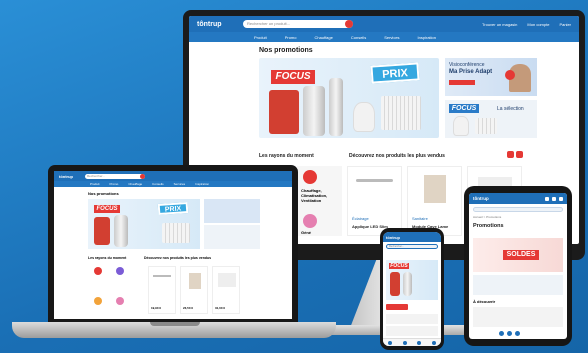  Describe the element at coordinates (306, 232) in the screenshot. I see `category-label-2: Géné` at that location.